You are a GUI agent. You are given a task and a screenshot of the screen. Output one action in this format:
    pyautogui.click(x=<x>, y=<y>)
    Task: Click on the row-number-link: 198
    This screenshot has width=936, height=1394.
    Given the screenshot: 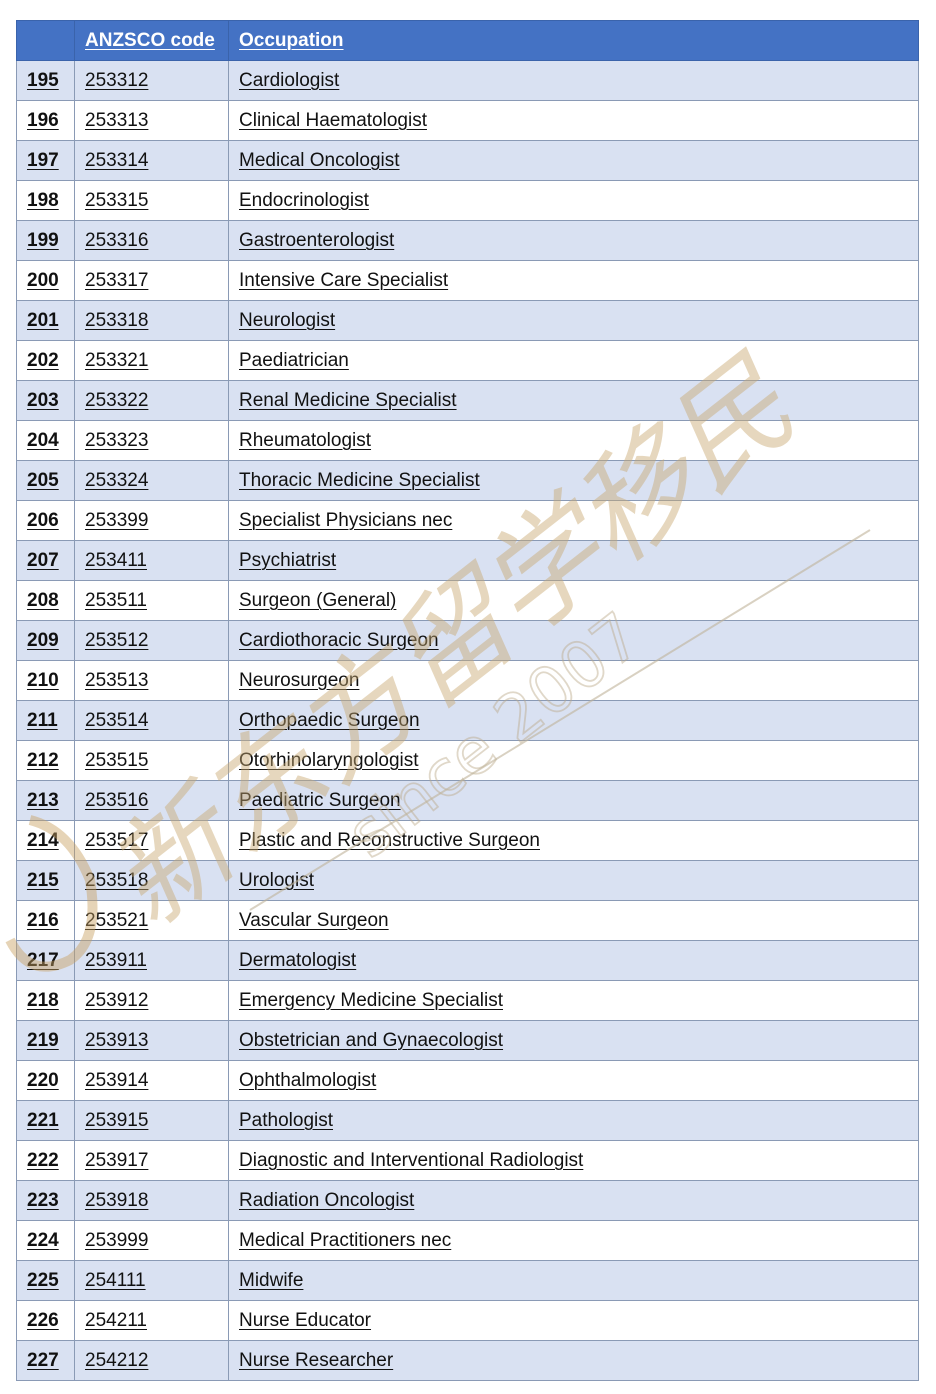 What is the action you would take?
    pyautogui.click(x=43, y=200)
    